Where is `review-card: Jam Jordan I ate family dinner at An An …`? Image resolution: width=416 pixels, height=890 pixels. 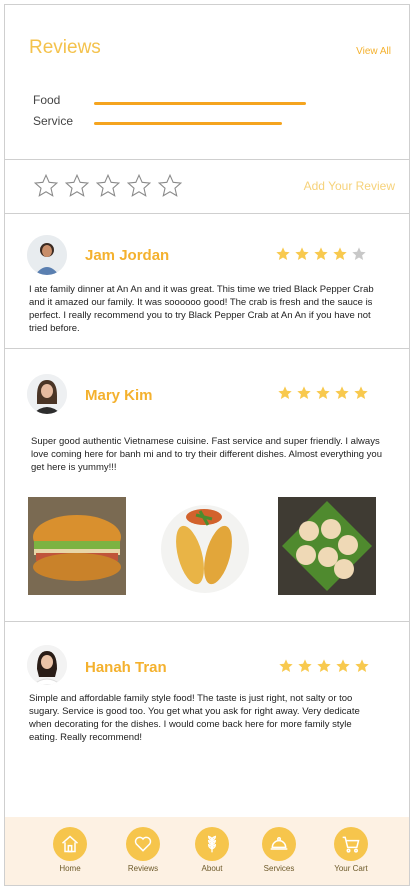
review-card: Jam Jordan I ate family dinner at An An … is located at coordinates (207, 281).